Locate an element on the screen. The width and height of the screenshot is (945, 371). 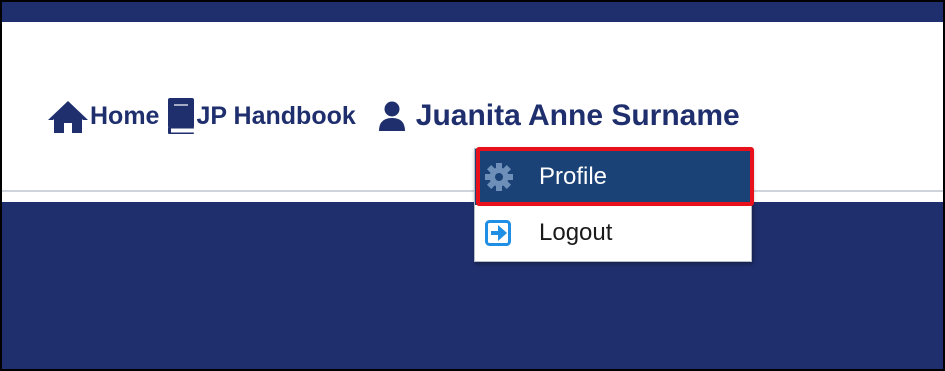
nav-home-label: Home is located at coordinates (125, 116).